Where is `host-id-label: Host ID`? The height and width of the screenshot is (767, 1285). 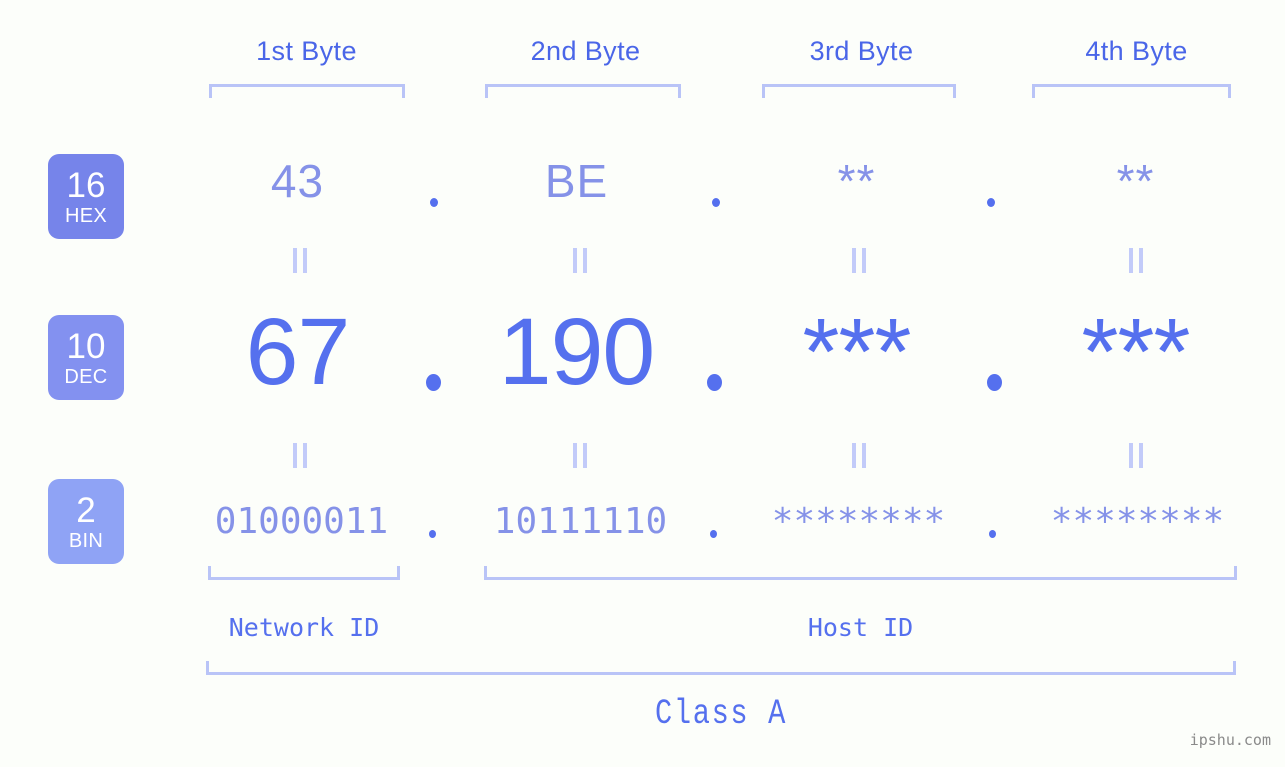
host-id-label: Host ID is located at coordinates (860, 627).